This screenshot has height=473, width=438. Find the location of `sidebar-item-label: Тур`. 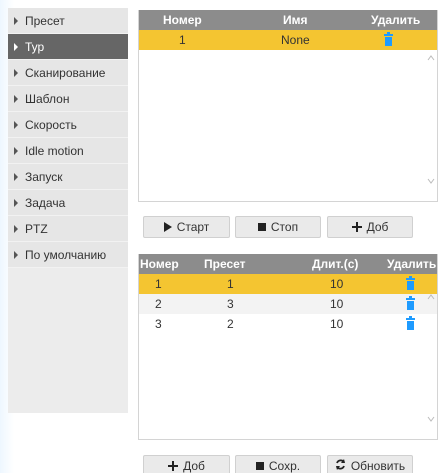

sidebar-item-label: Тур is located at coordinates (35, 46).